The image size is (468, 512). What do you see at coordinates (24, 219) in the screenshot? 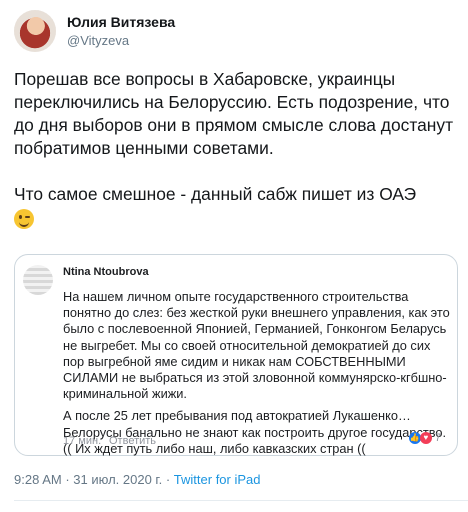
I see `winking-face-icon` at bounding box center [24, 219].